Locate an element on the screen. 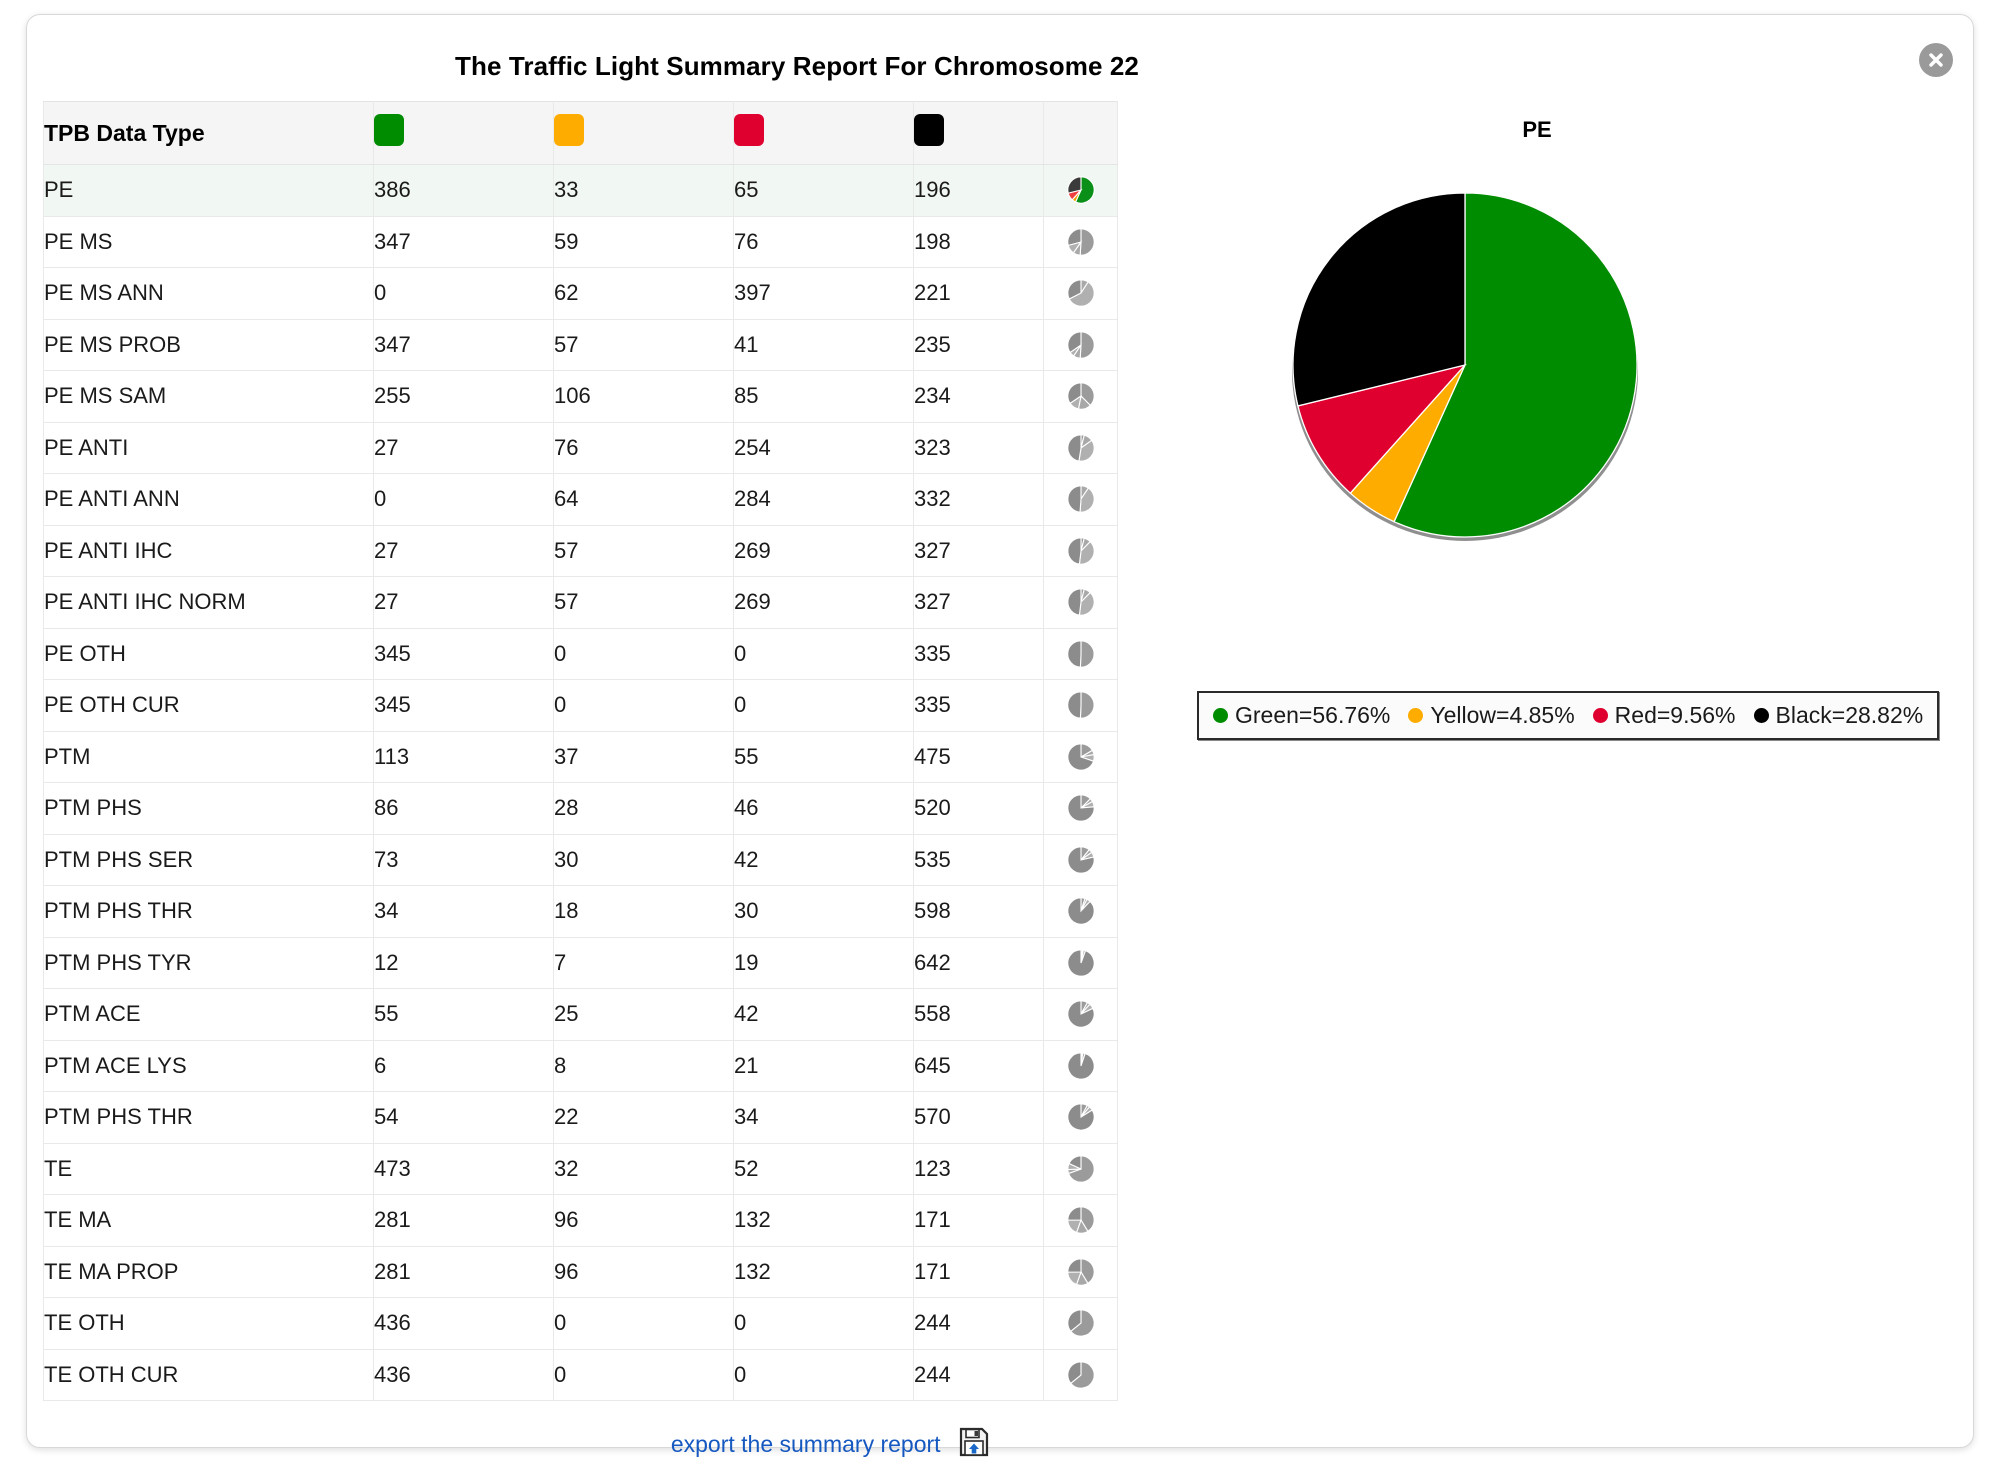 This screenshot has height=1468, width=2002. cell-green: 73 is located at coordinates (463, 859).